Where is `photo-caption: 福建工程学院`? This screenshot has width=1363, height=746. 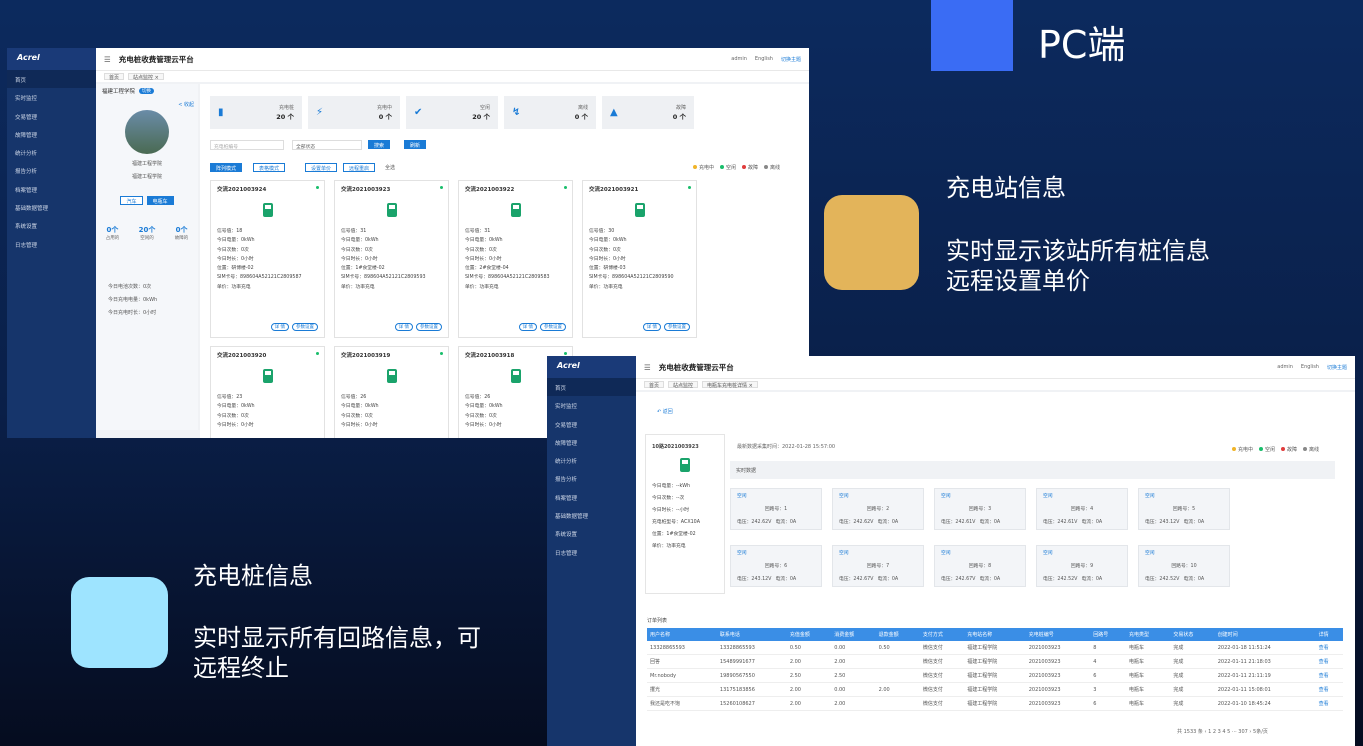
photo-caption: 福建工程学院 is located at coordinates (146, 164).